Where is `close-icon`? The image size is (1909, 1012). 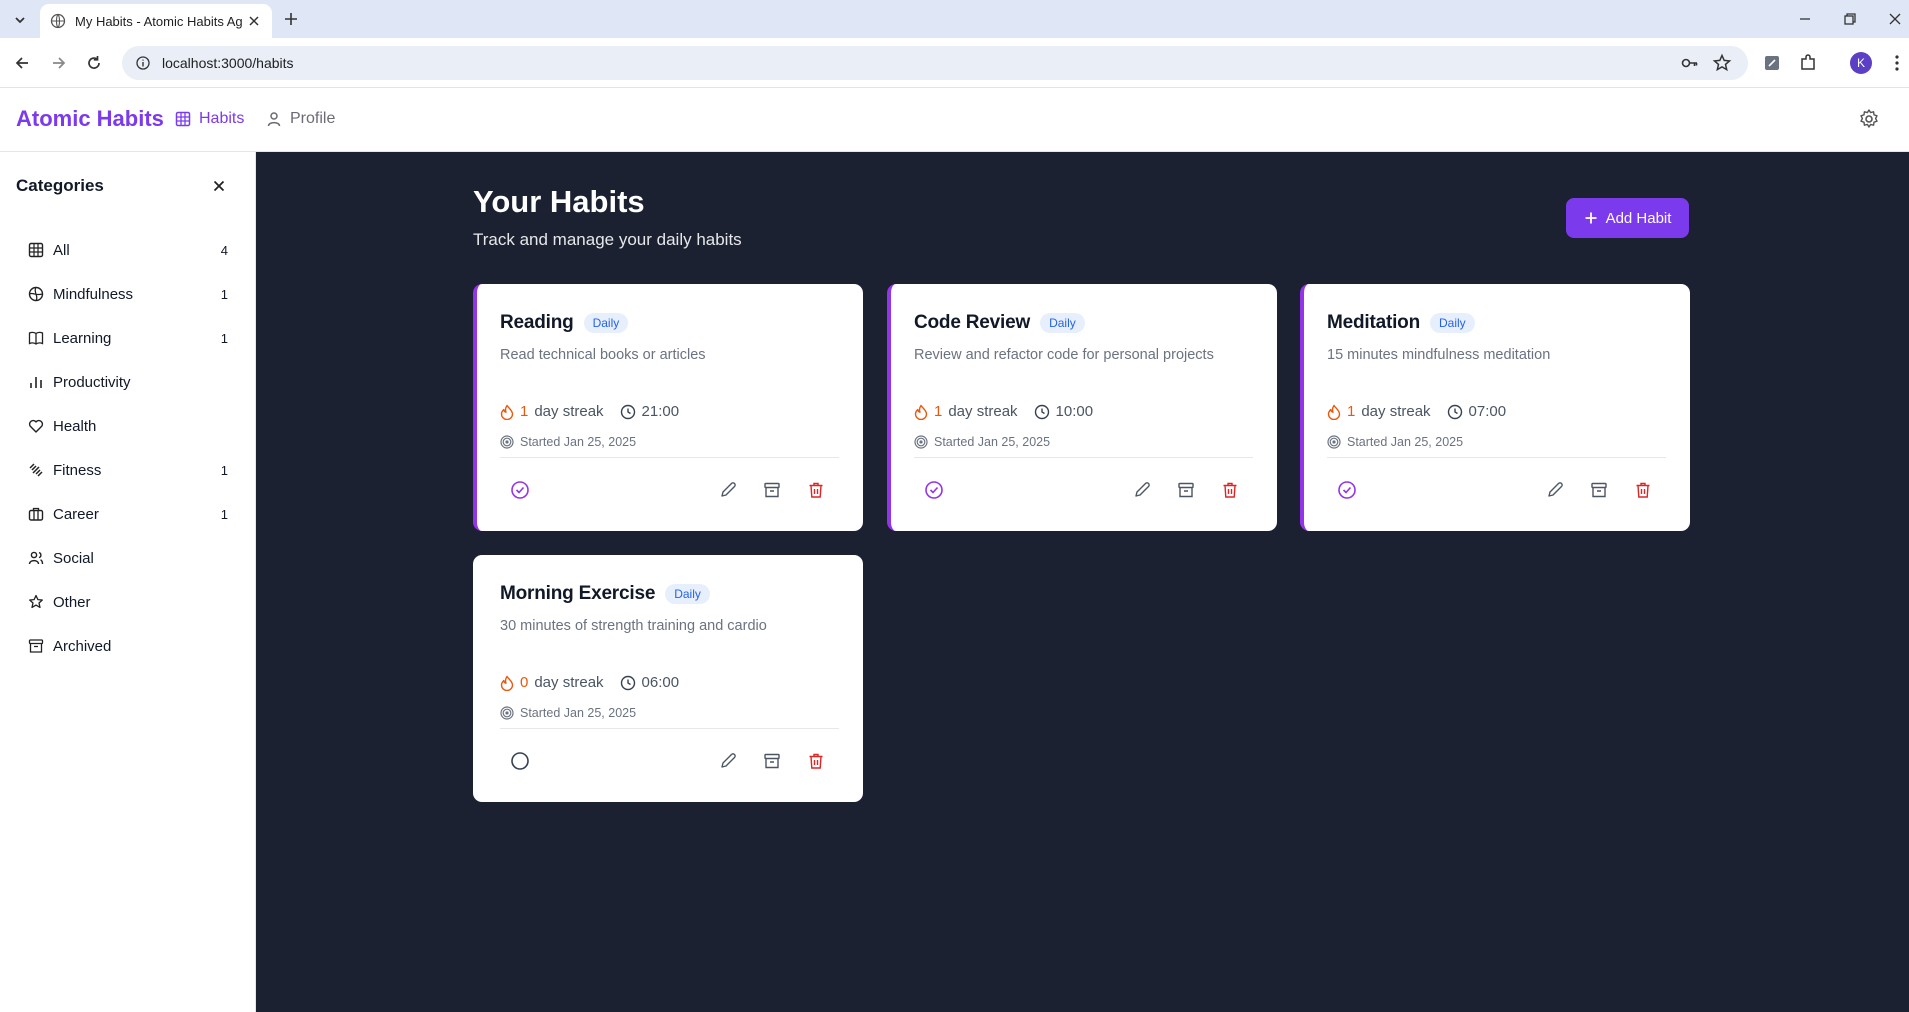 close-icon is located at coordinates (219, 186).